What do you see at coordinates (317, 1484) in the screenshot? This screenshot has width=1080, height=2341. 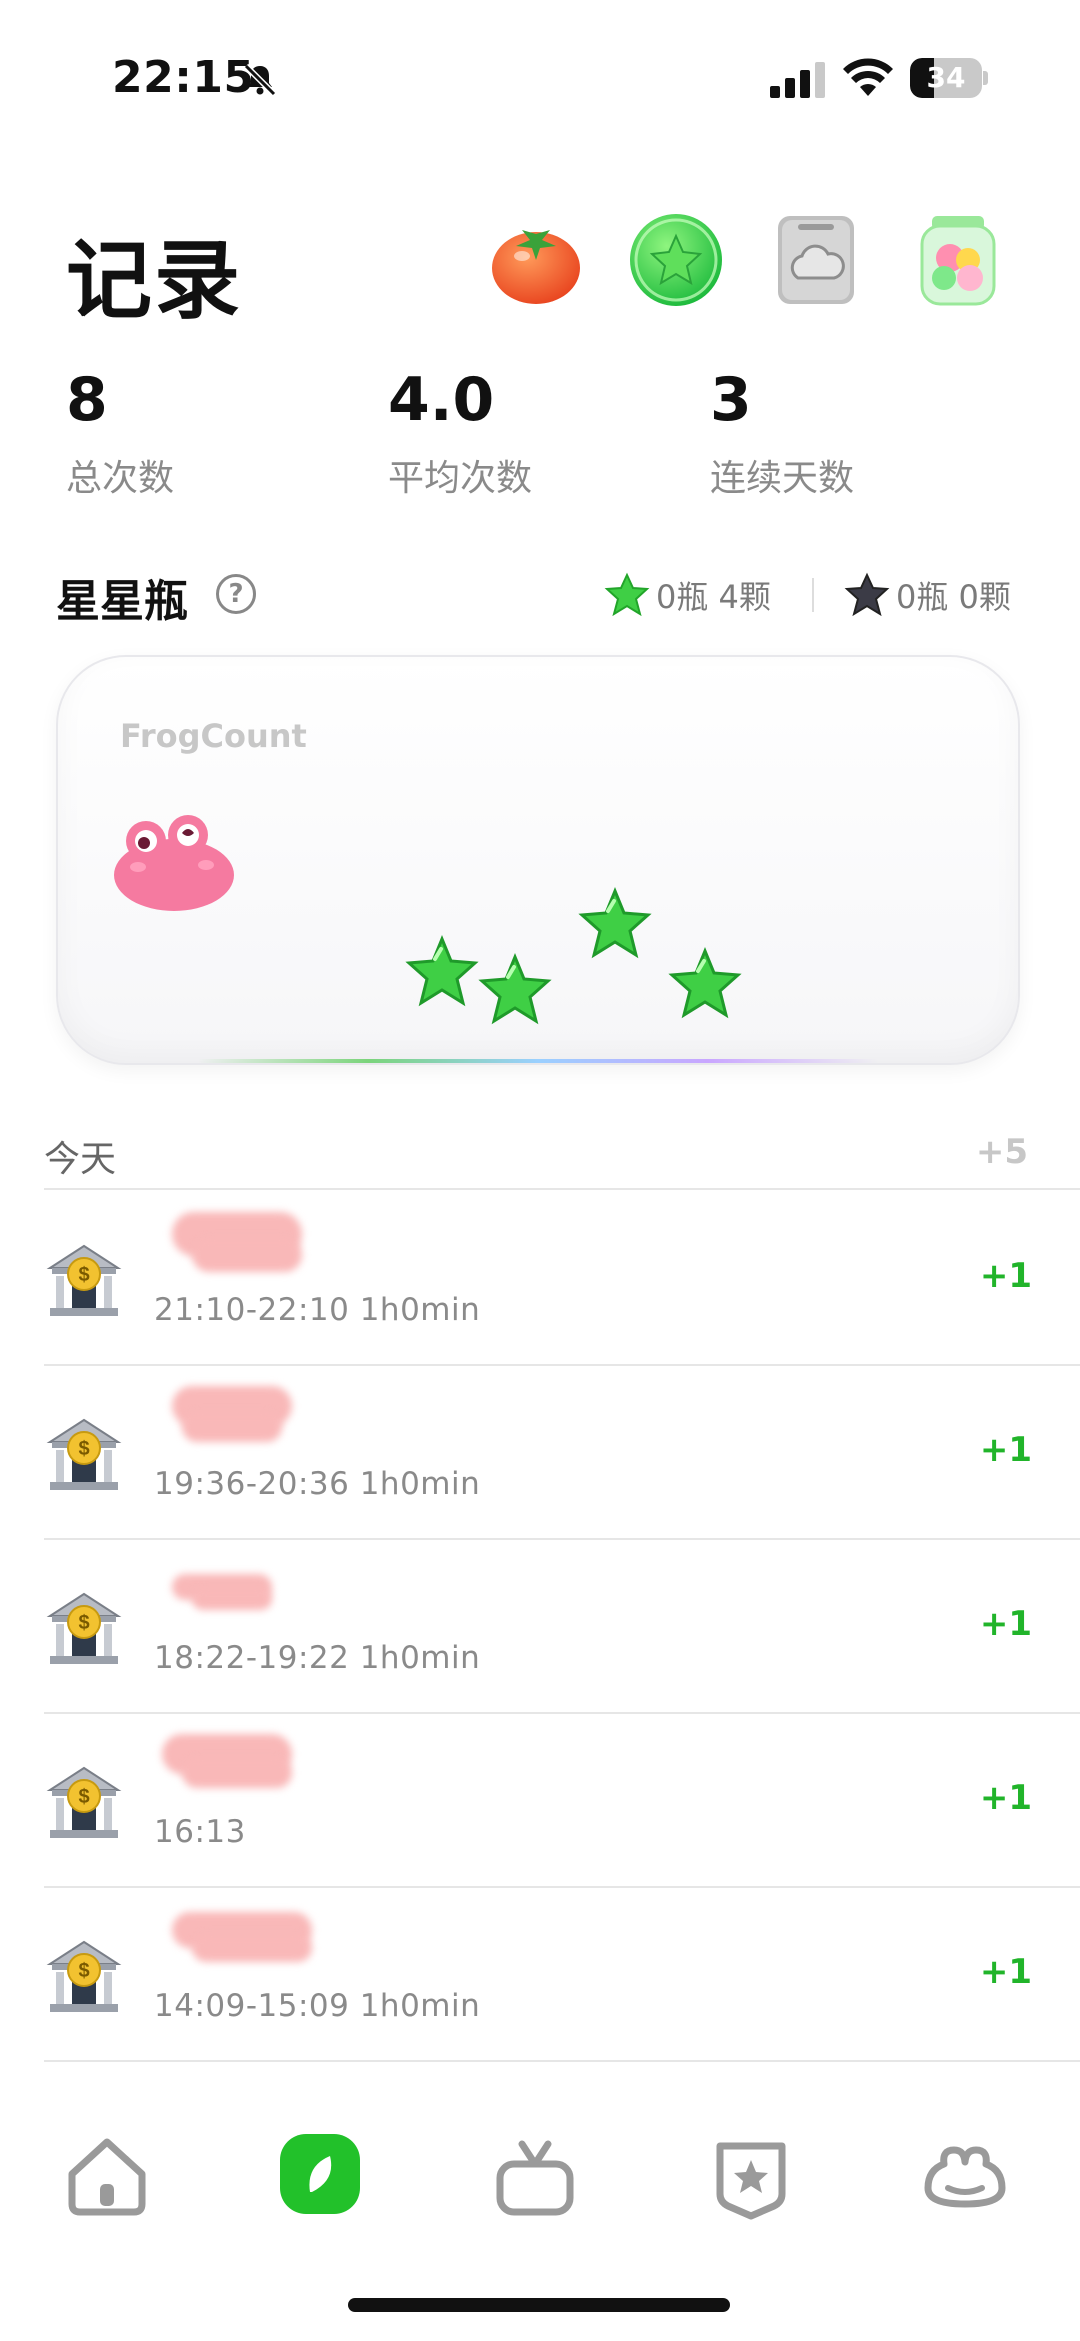 I see `row-time: 19:36-20:36 1h0min` at bounding box center [317, 1484].